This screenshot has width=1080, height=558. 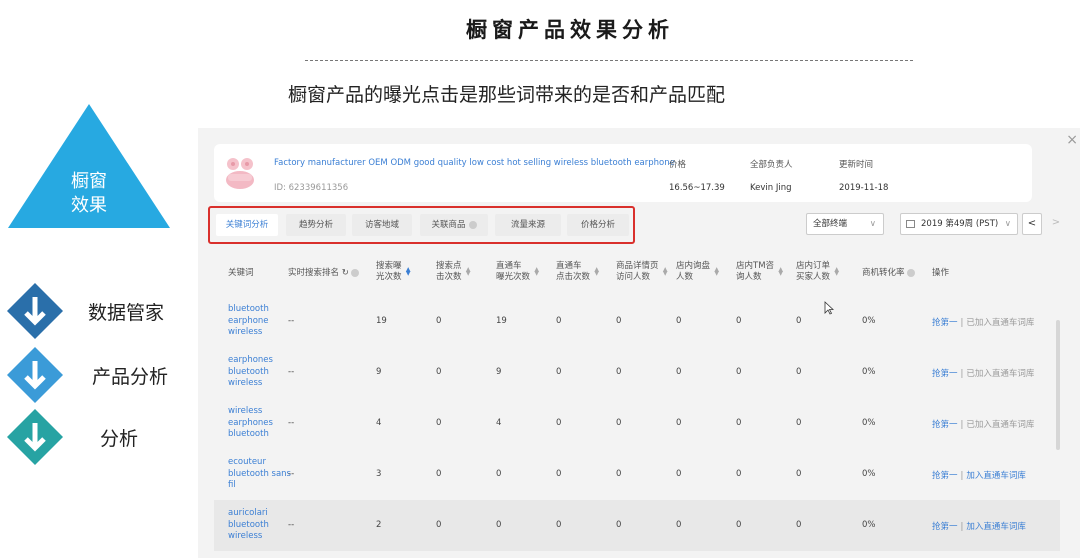 I want to click on row-actions: 抢第一 | 已加入直通车词库, so click(x=983, y=373).